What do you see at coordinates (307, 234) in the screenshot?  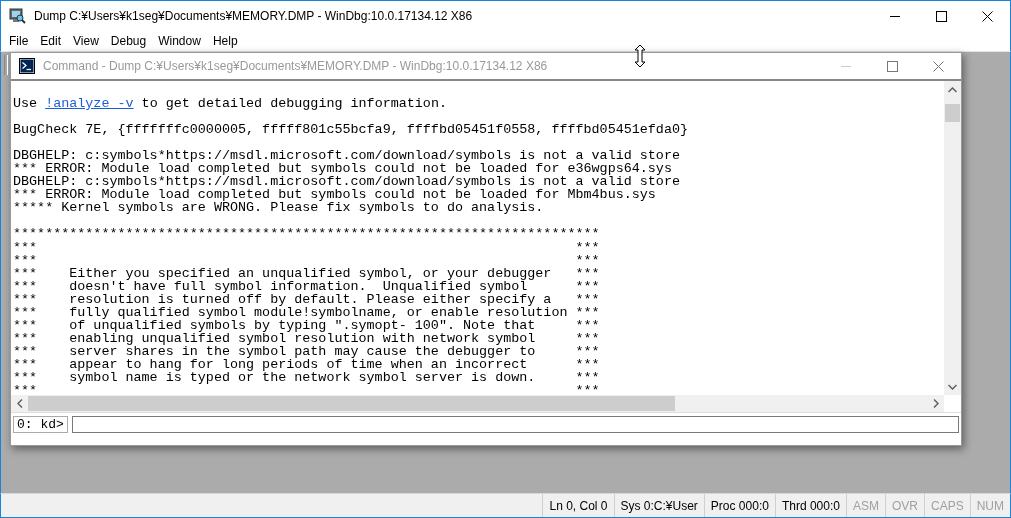 I see `output-line: *************************************************************************` at bounding box center [307, 234].